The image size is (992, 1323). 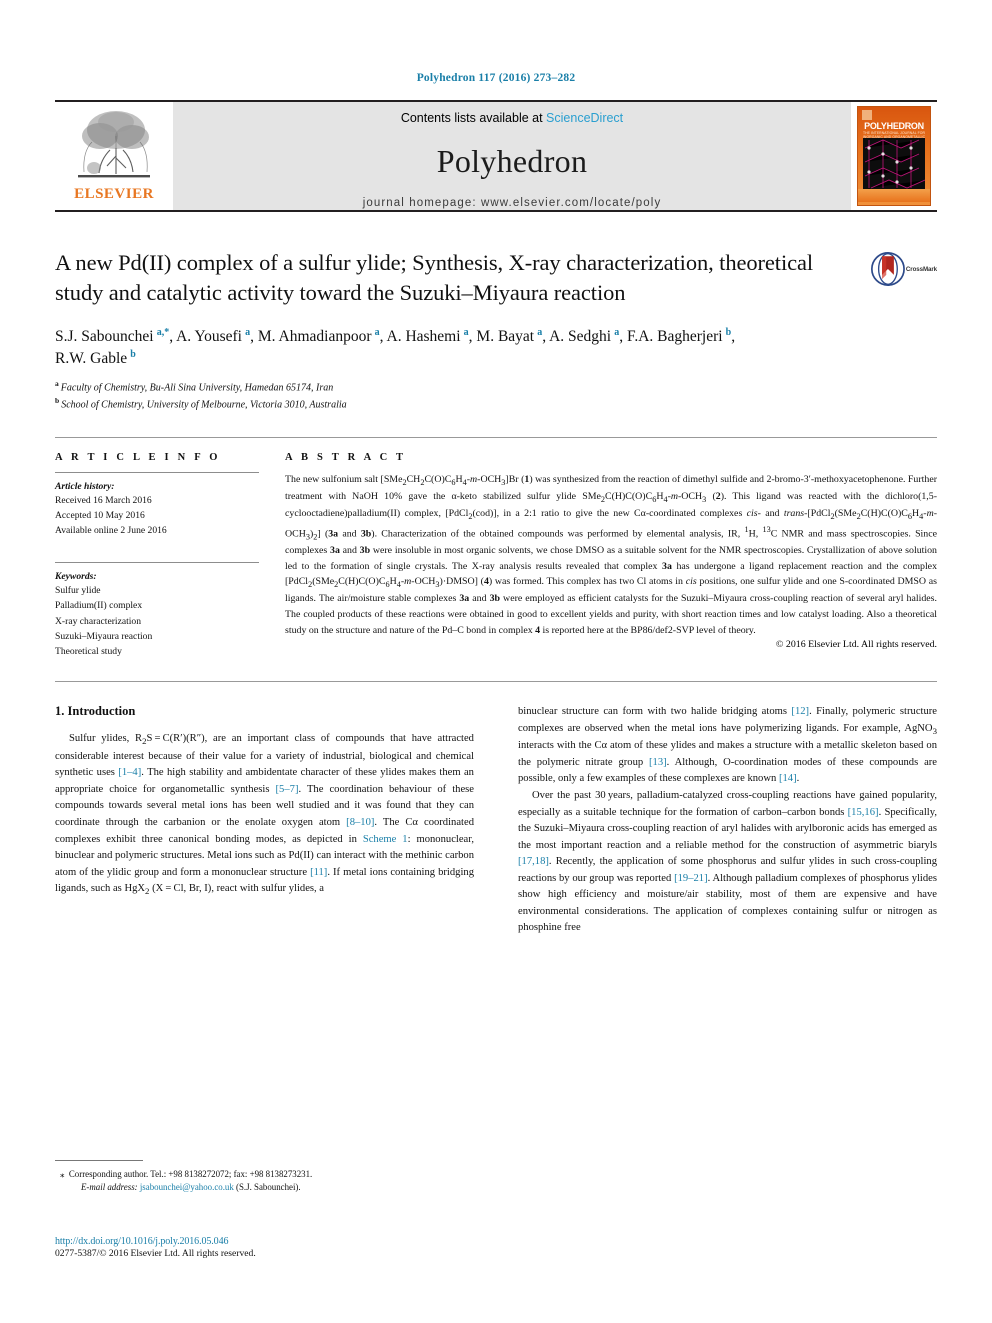 What do you see at coordinates (496, 682) in the screenshot?
I see `divider-below-abstract` at bounding box center [496, 682].